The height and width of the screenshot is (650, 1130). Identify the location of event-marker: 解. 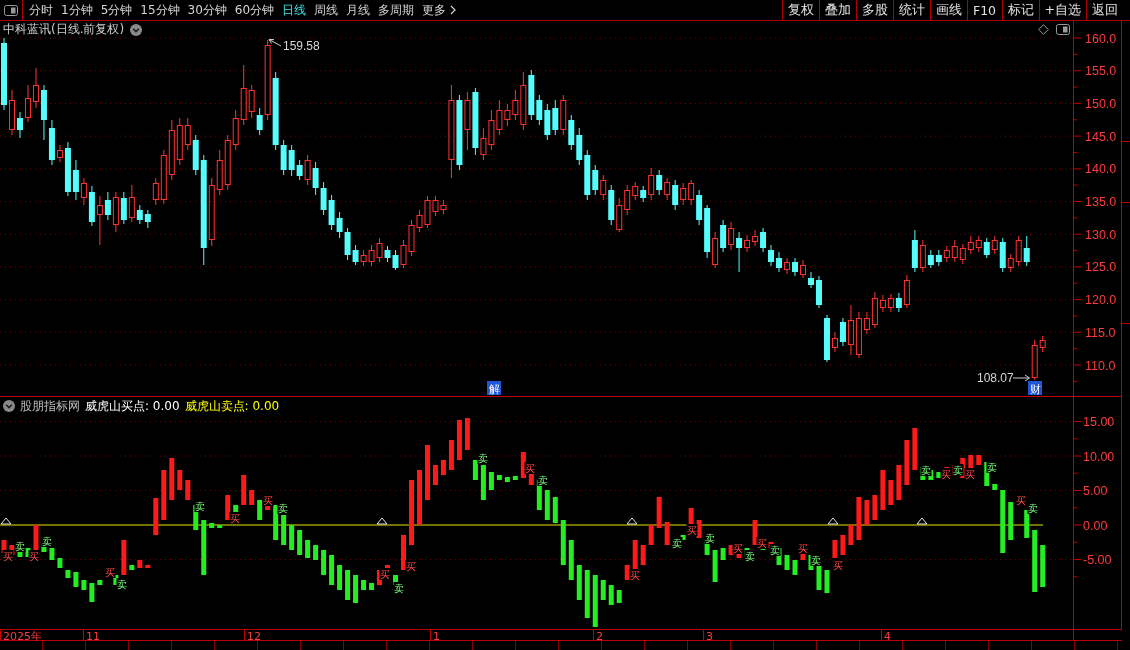
(494, 388).